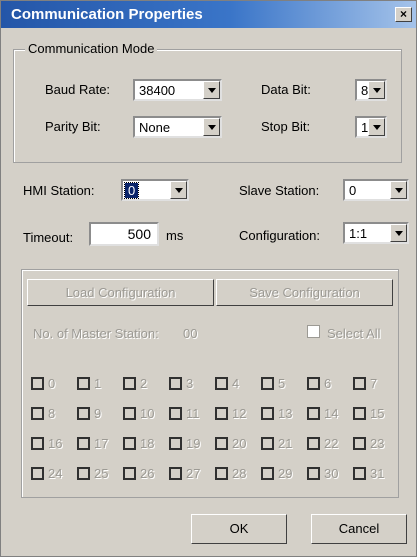  What do you see at coordinates (73, 126) in the screenshot?
I see `parity-bit-label: Parity Bit:` at bounding box center [73, 126].